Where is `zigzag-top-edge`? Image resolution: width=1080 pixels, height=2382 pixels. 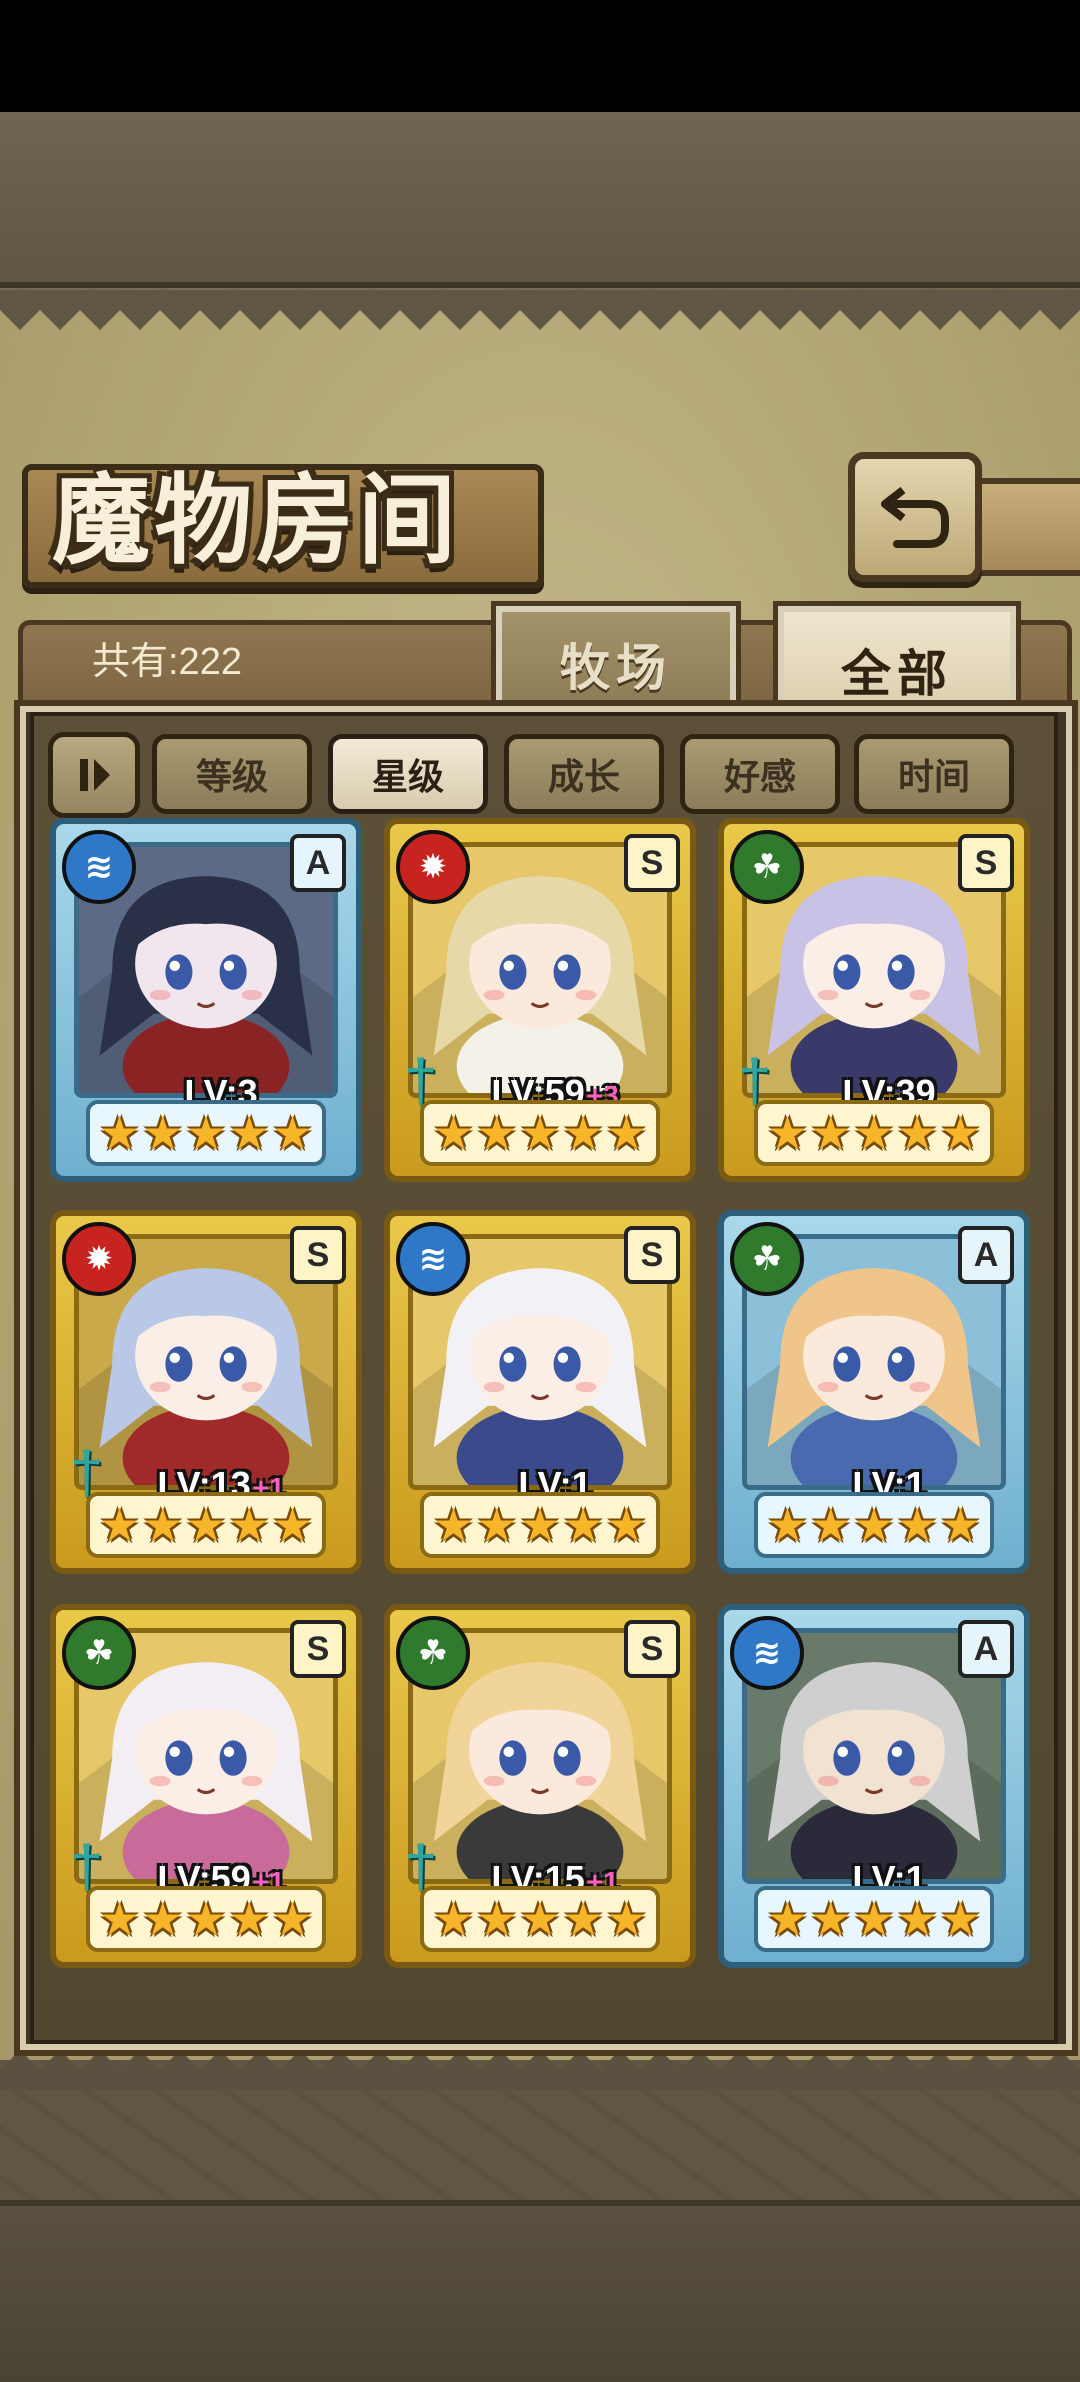
zigzag-top-edge is located at coordinates (540, 310).